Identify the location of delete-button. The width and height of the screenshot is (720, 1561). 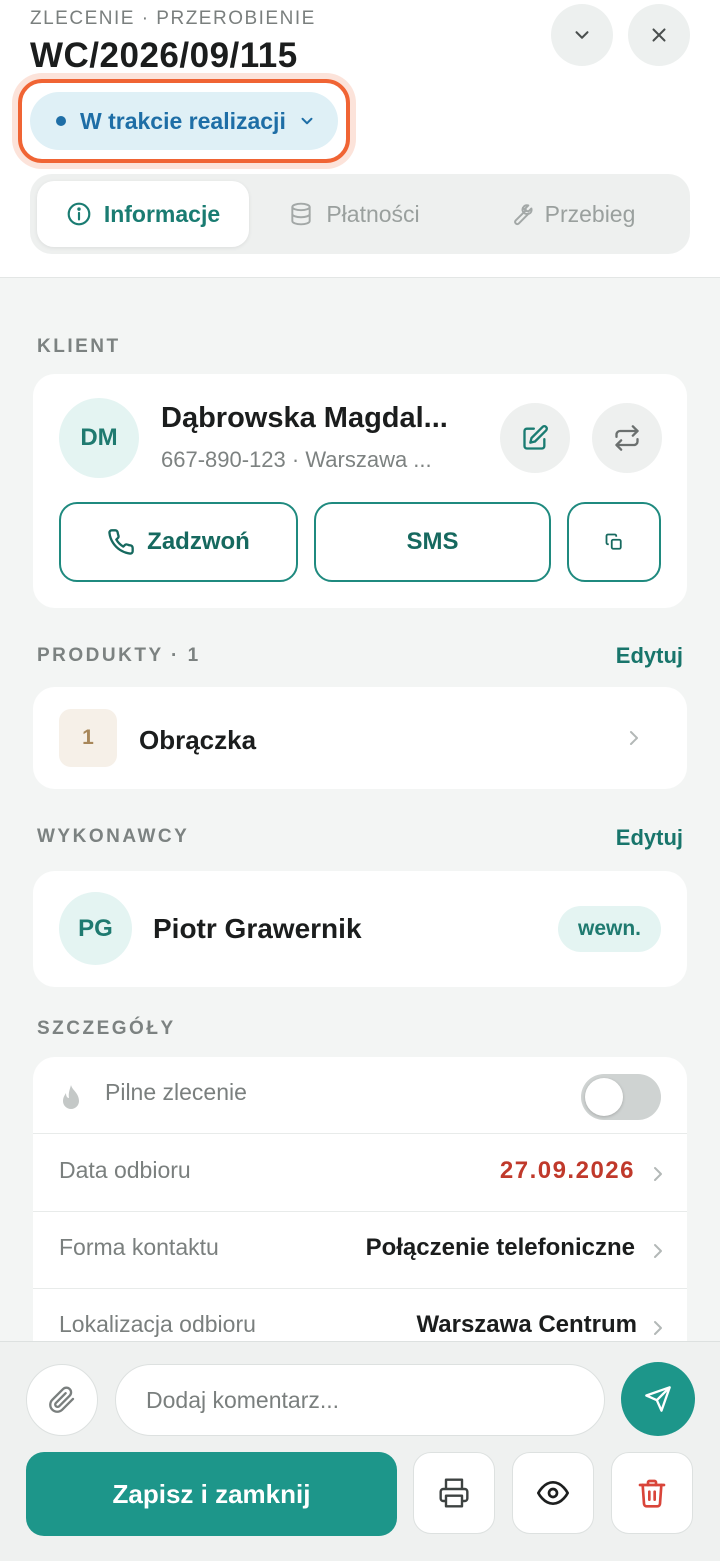
(652, 1493).